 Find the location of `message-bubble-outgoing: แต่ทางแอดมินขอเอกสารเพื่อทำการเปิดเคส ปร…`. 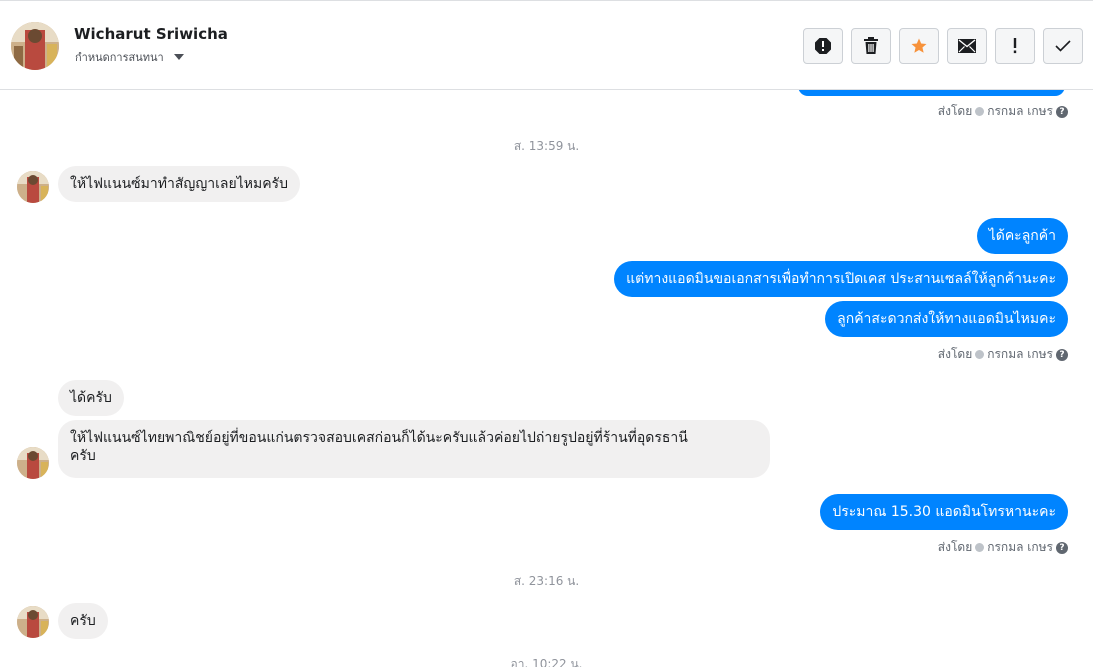

message-bubble-outgoing: แต่ทางแอดมินขอเอกสารเพื่อทำการเปิดเคส ปร… is located at coordinates (841, 279).